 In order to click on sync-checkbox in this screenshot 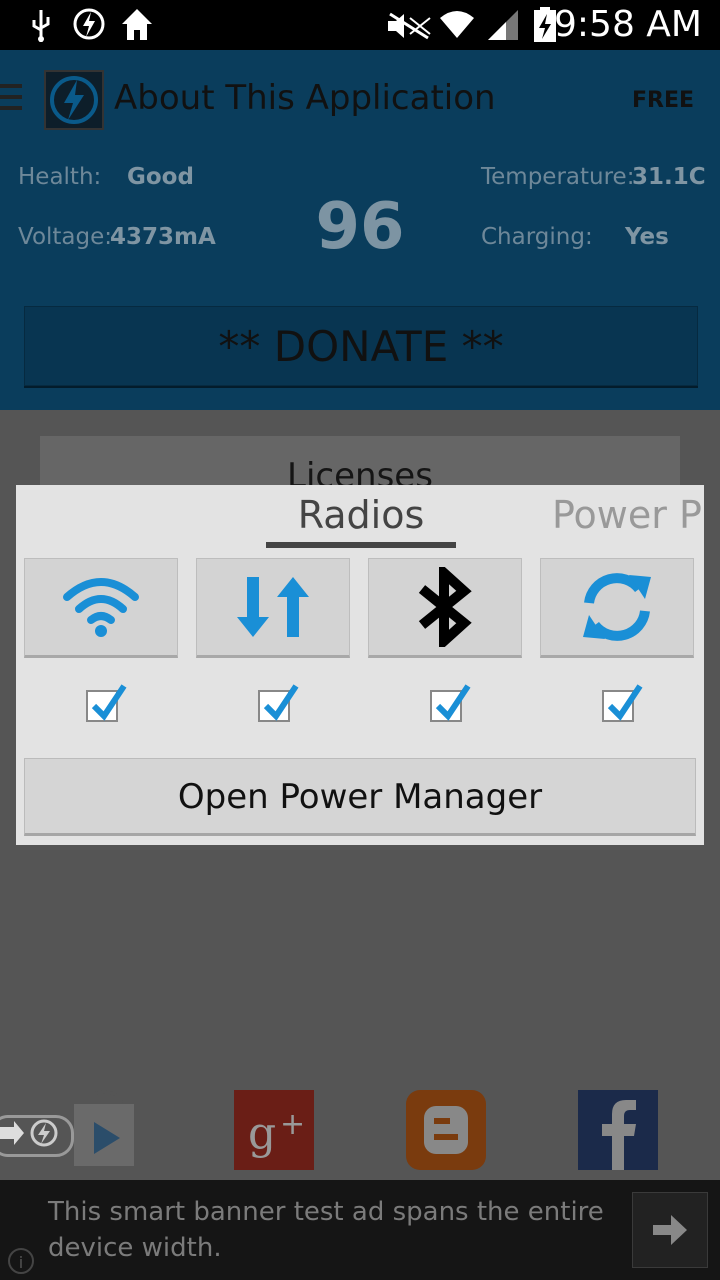, I will do `click(622, 703)`.